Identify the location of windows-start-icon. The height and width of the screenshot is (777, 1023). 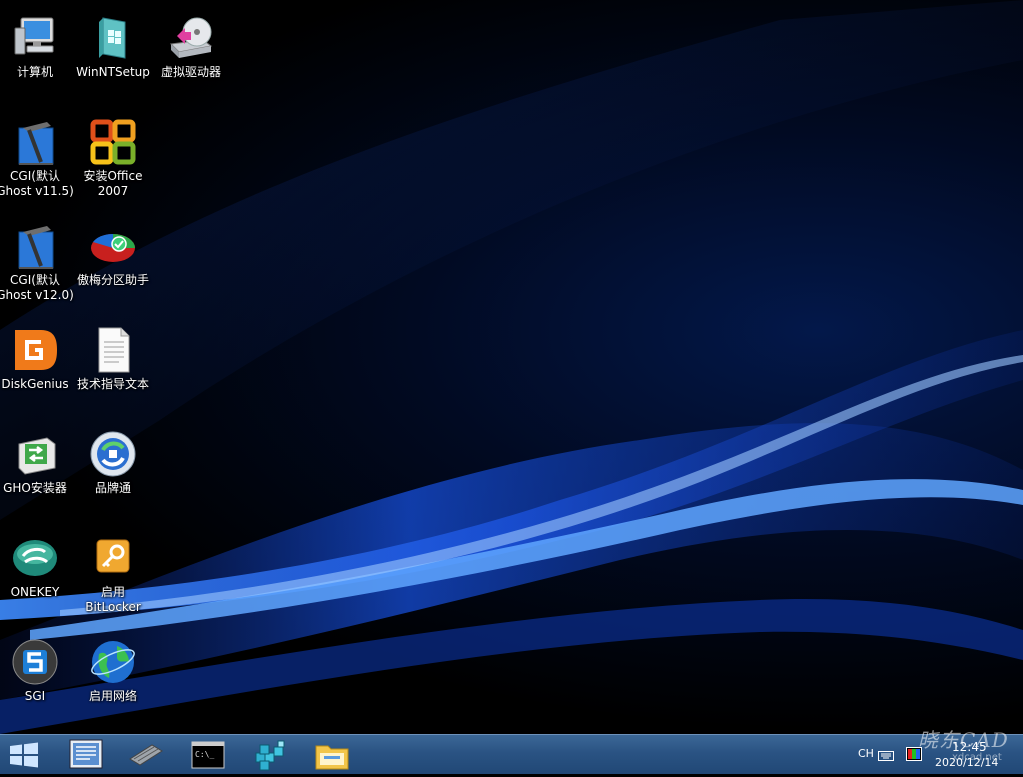
(24, 755).